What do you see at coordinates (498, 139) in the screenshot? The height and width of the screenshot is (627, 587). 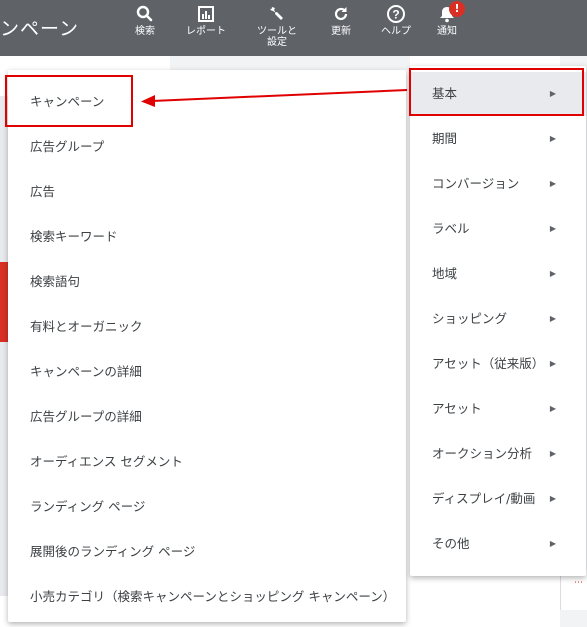 I see `category-period: 期間 ▶` at bounding box center [498, 139].